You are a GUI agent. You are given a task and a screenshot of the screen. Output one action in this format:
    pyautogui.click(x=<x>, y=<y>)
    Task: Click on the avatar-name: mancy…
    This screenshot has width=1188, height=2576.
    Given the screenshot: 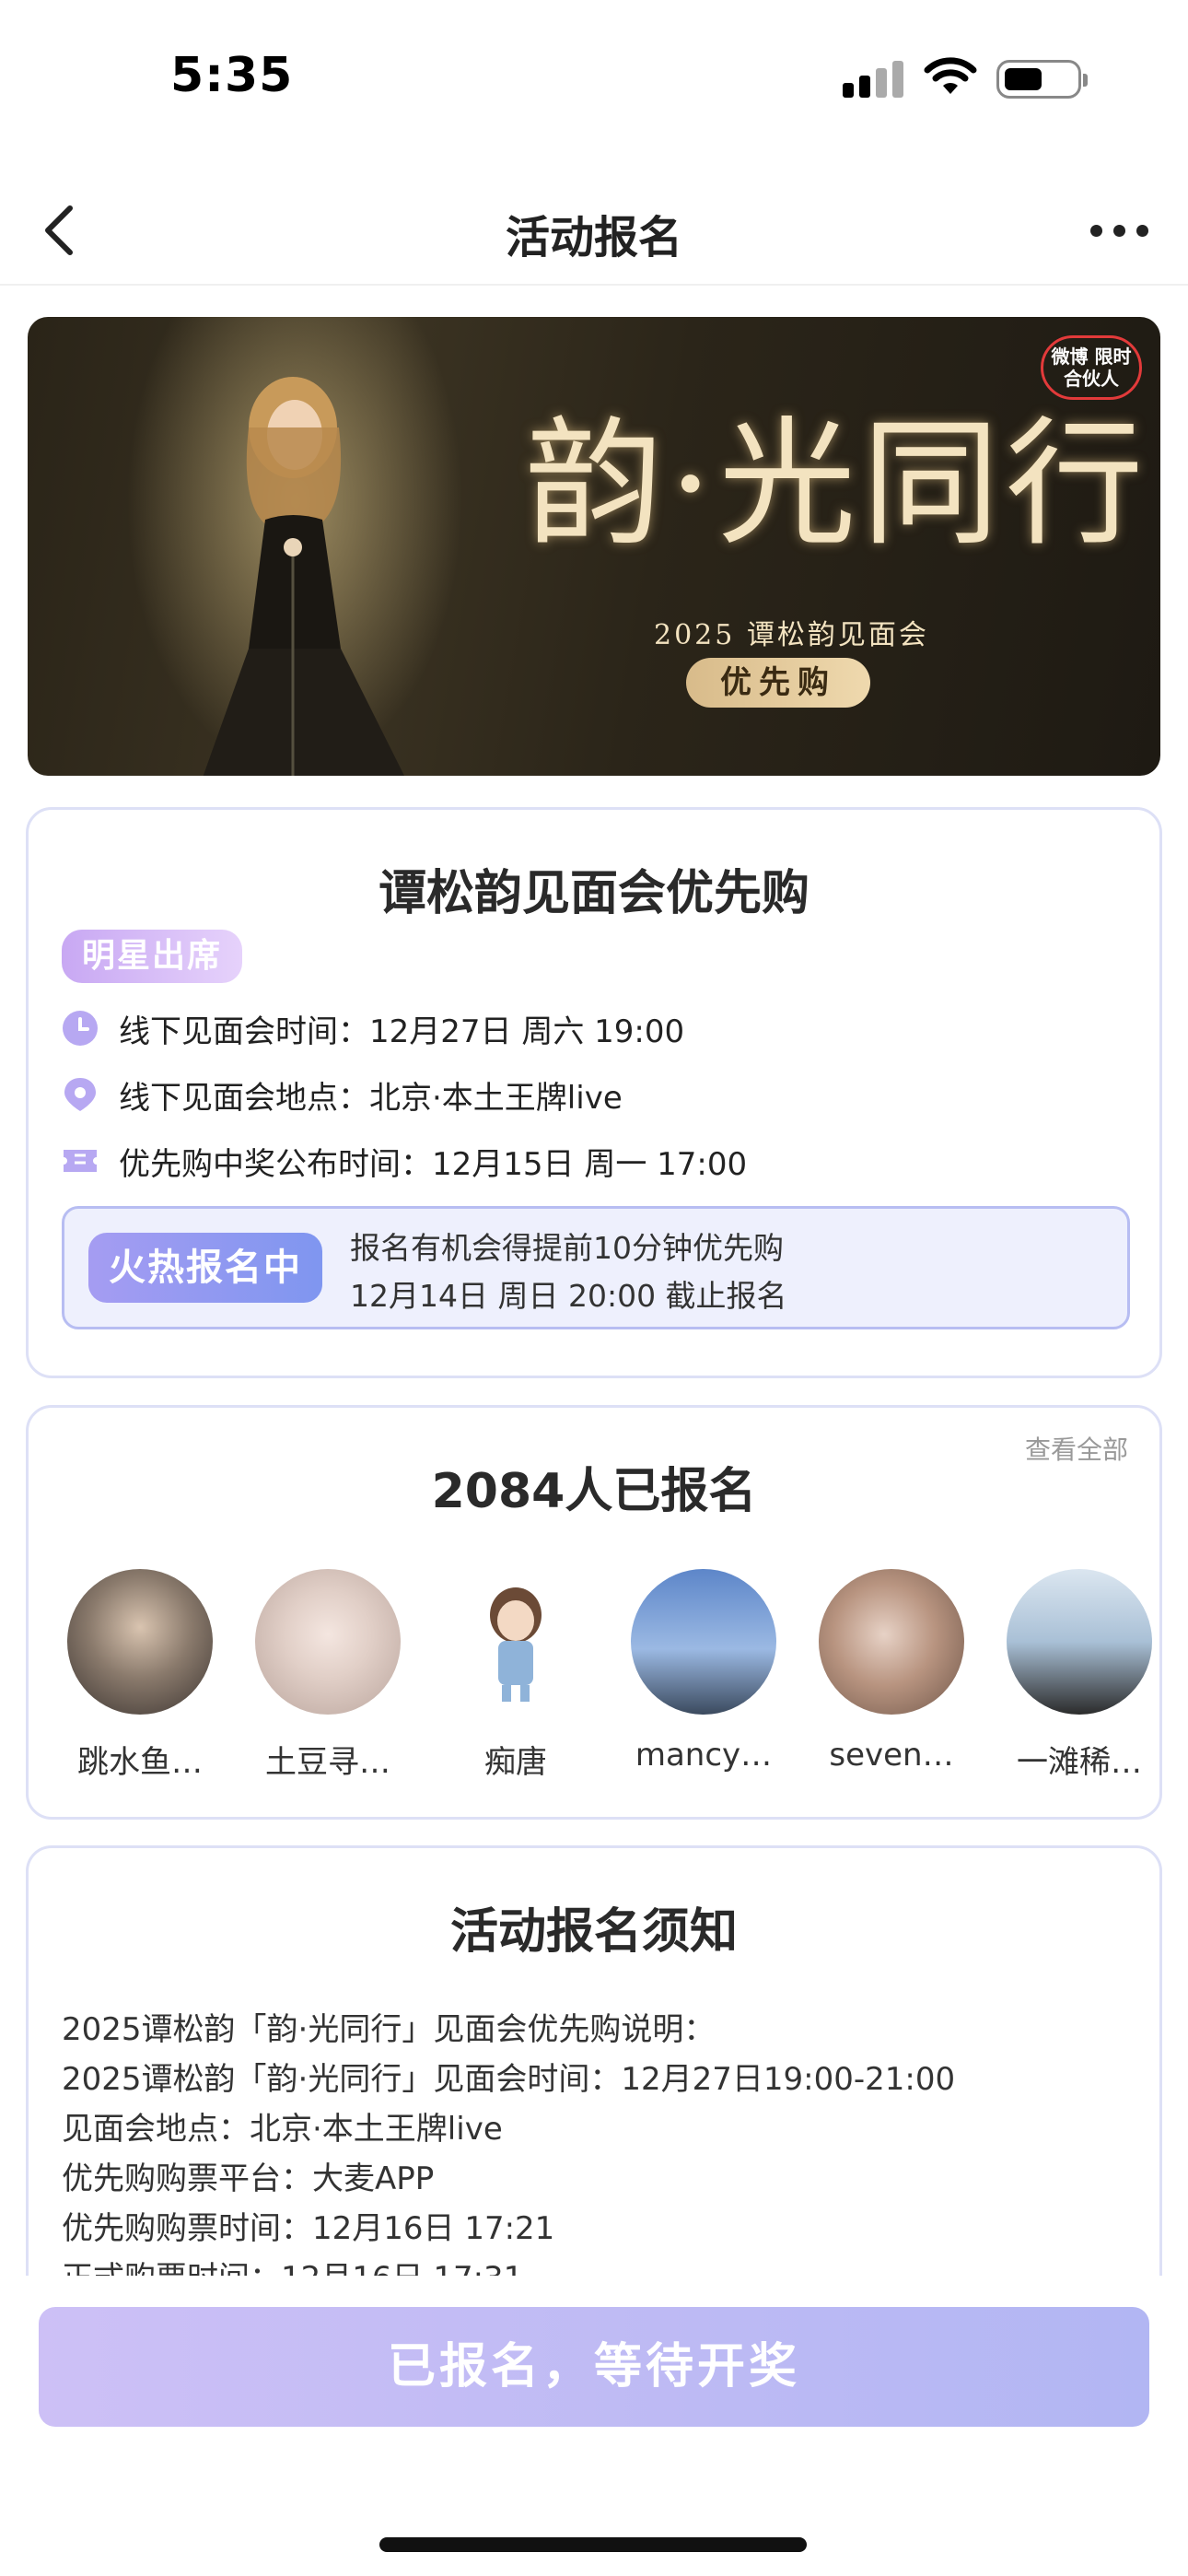 What is the action you would take?
    pyautogui.click(x=704, y=1755)
    